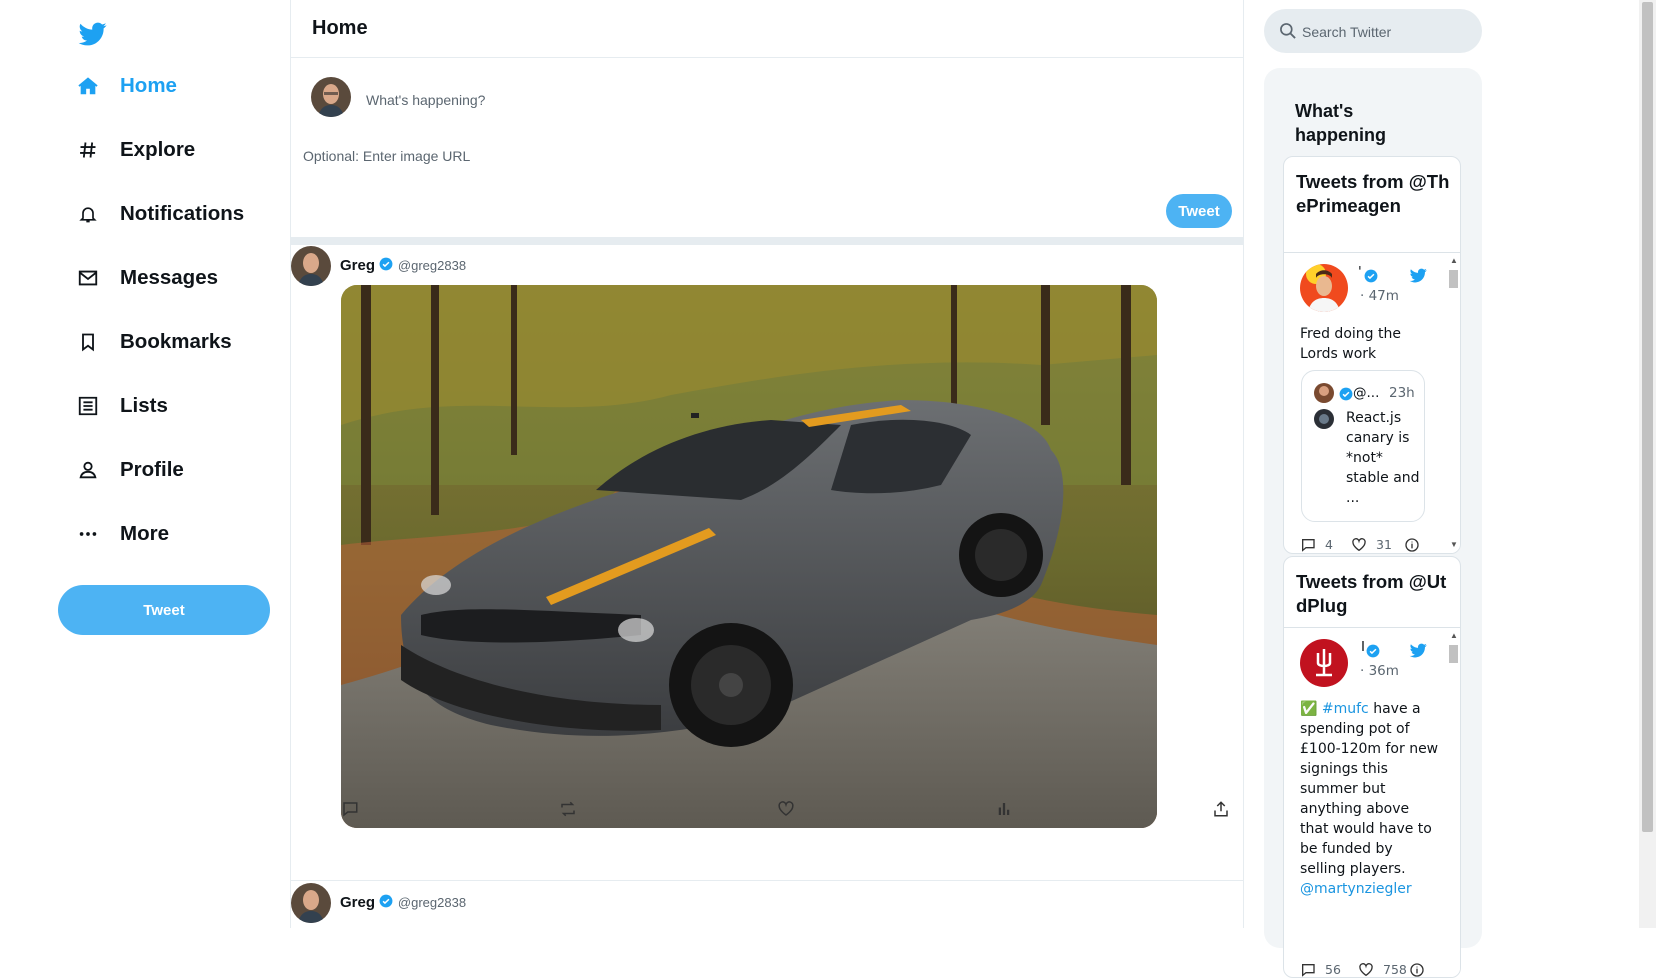  I want to click on compose-tweet-button: Tweet, so click(1199, 211).